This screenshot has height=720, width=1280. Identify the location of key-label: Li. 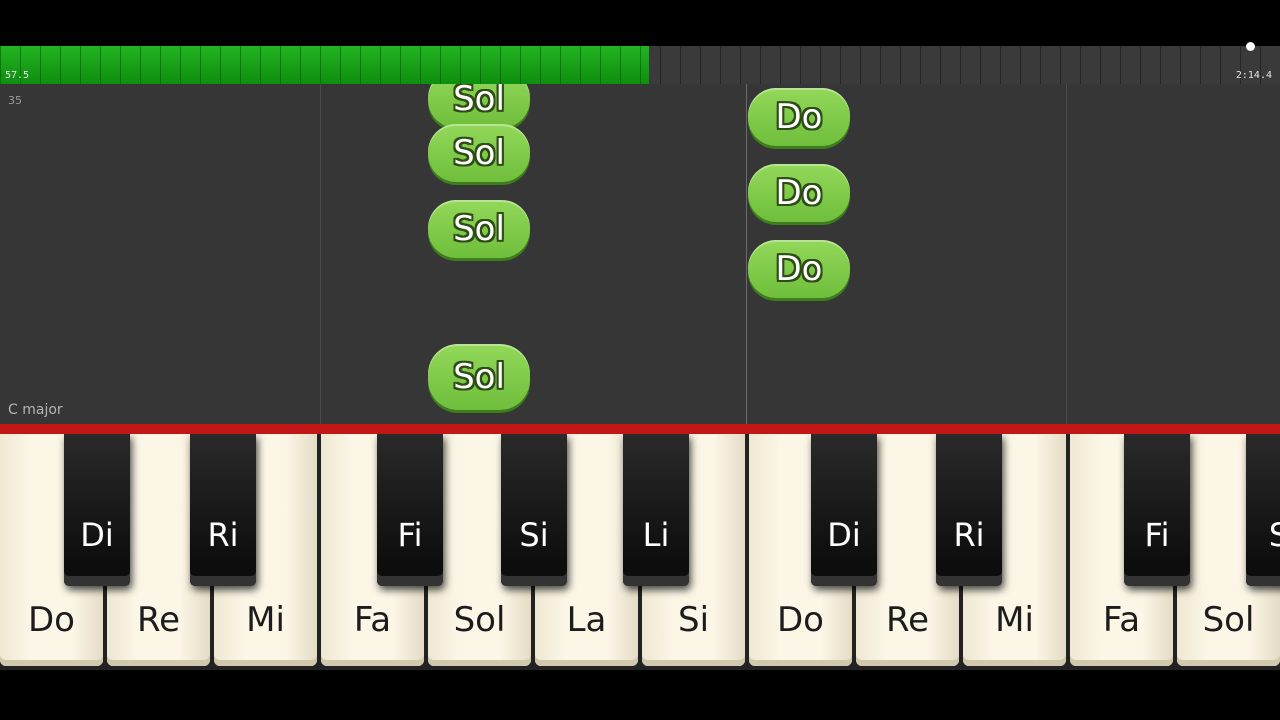
(656, 535).